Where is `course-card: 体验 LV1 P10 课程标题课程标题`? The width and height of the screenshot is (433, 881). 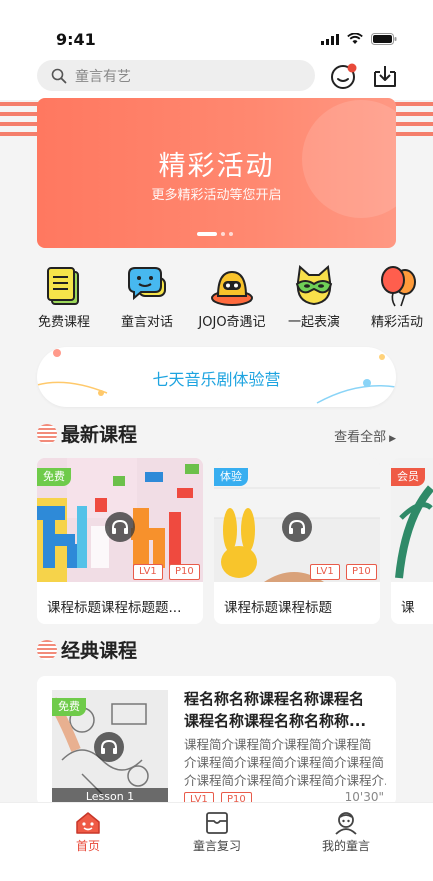
course-card: 体验 LV1 P10 课程标题课程标题 is located at coordinates (297, 541).